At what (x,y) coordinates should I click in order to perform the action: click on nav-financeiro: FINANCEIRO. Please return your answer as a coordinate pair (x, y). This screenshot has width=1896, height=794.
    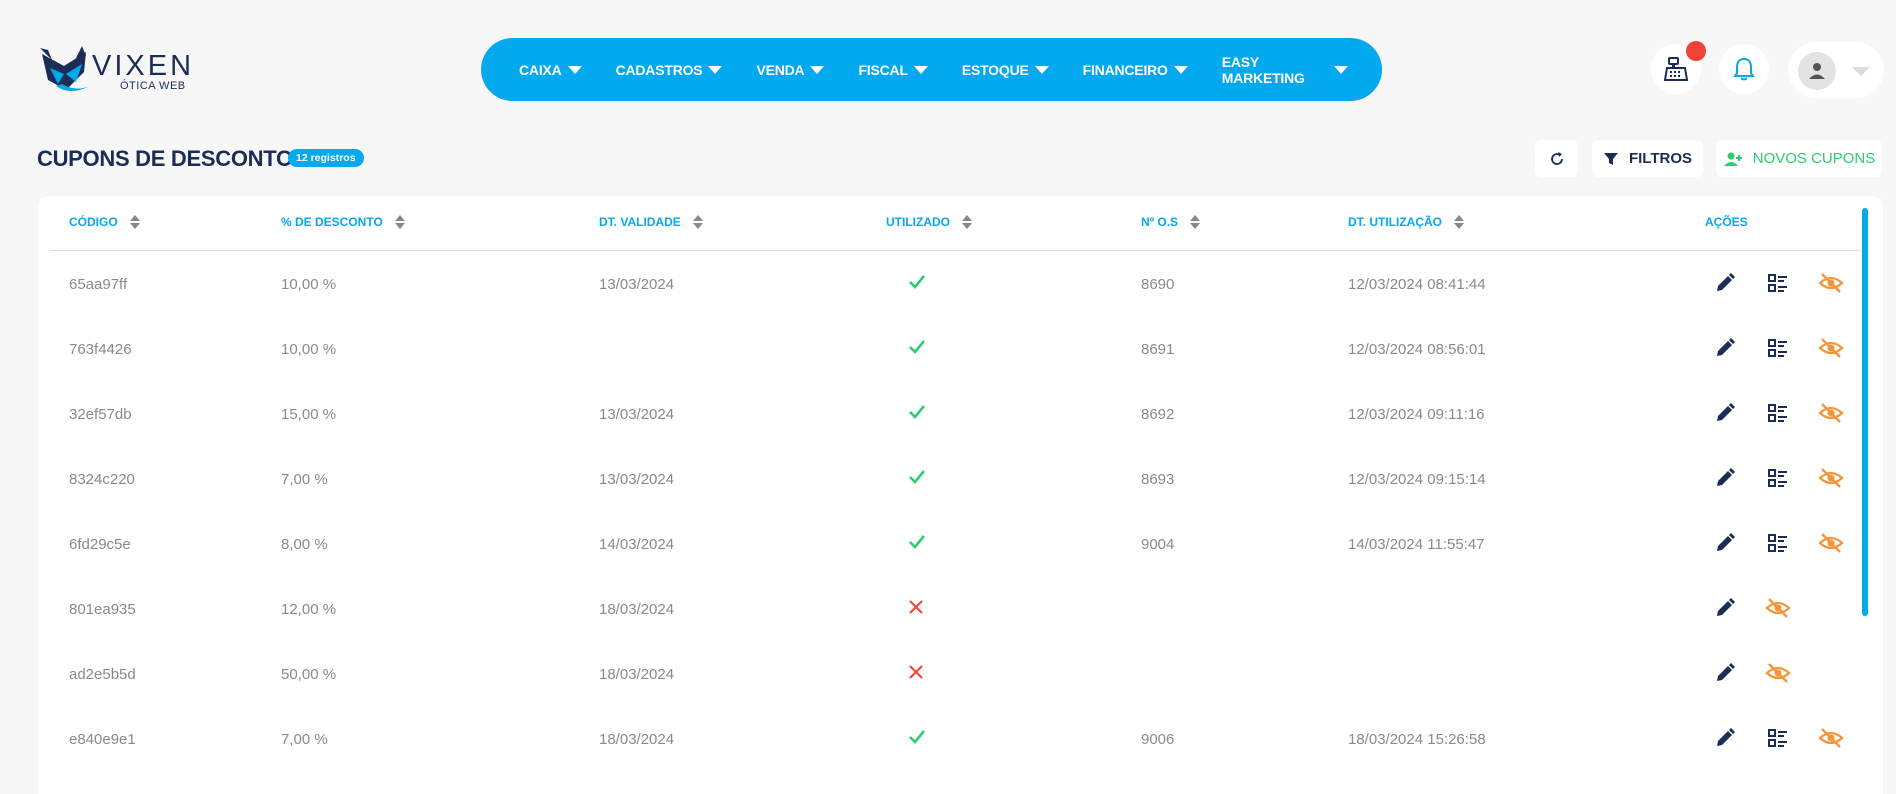
    Looking at the image, I should click on (1135, 70).